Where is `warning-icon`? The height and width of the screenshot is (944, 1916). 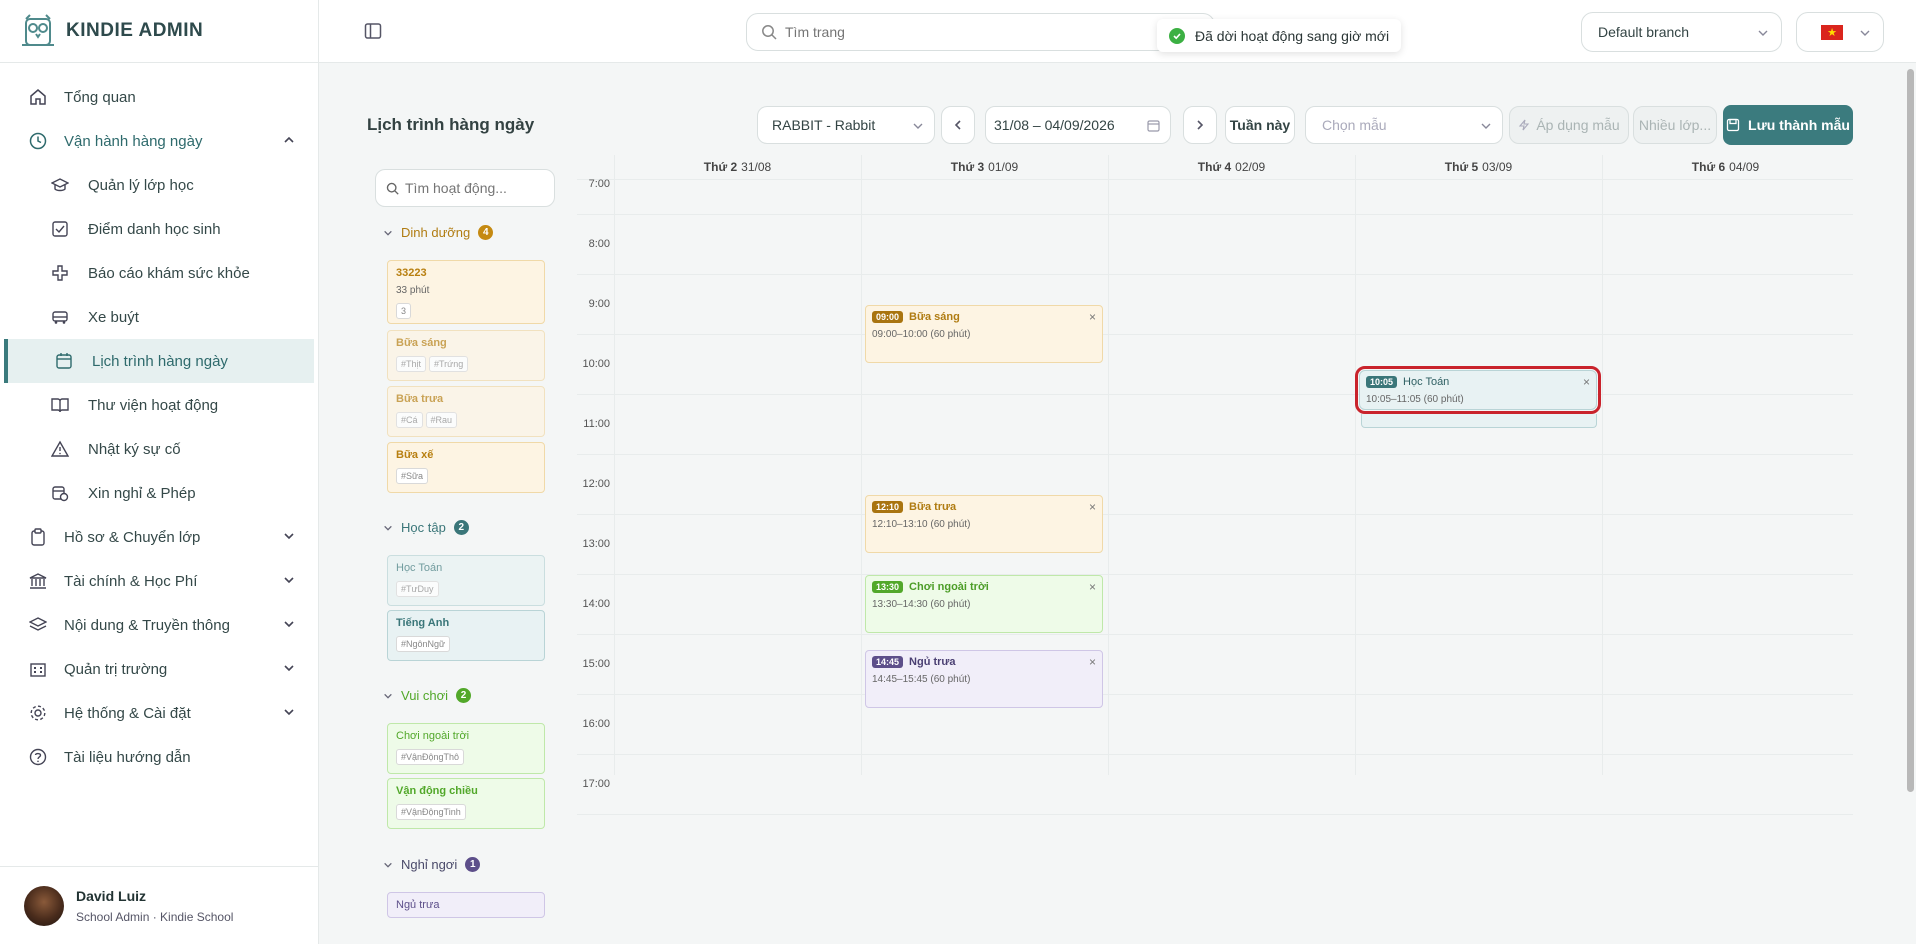
warning-icon is located at coordinates (60, 449).